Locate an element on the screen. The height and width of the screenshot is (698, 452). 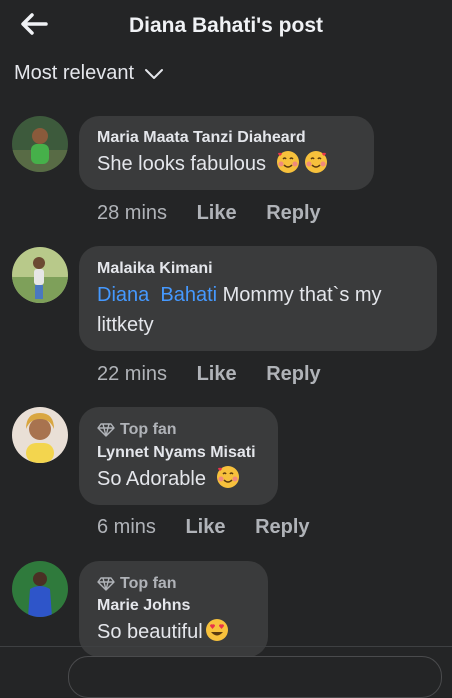
sort-label: Most relevant is located at coordinates (74, 73).